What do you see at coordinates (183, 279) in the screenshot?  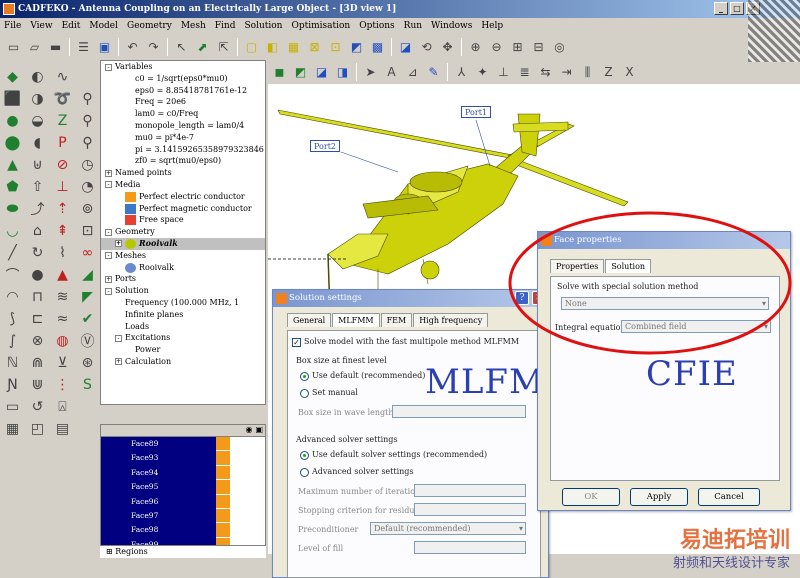 I see `tree-node: + Ports` at bounding box center [183, 279].